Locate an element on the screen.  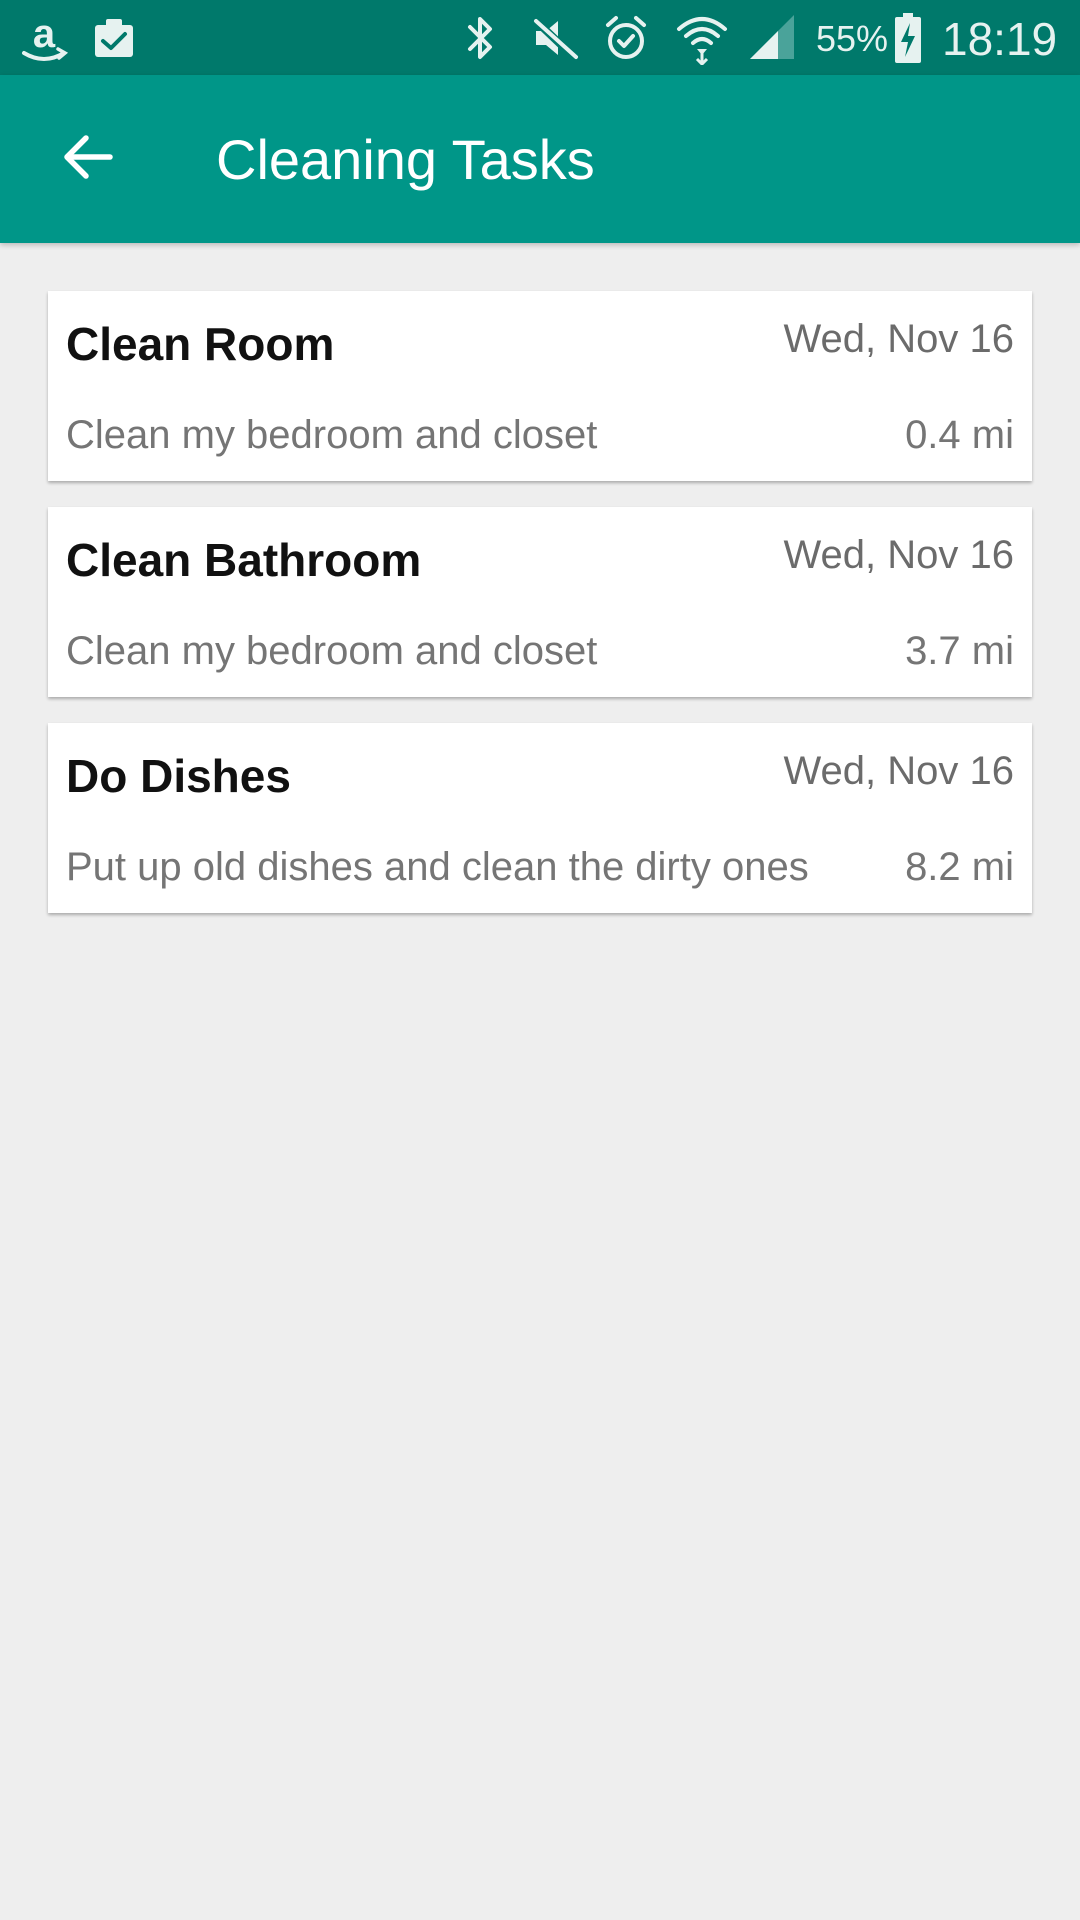
back-button is located at coordinates (88, 159).